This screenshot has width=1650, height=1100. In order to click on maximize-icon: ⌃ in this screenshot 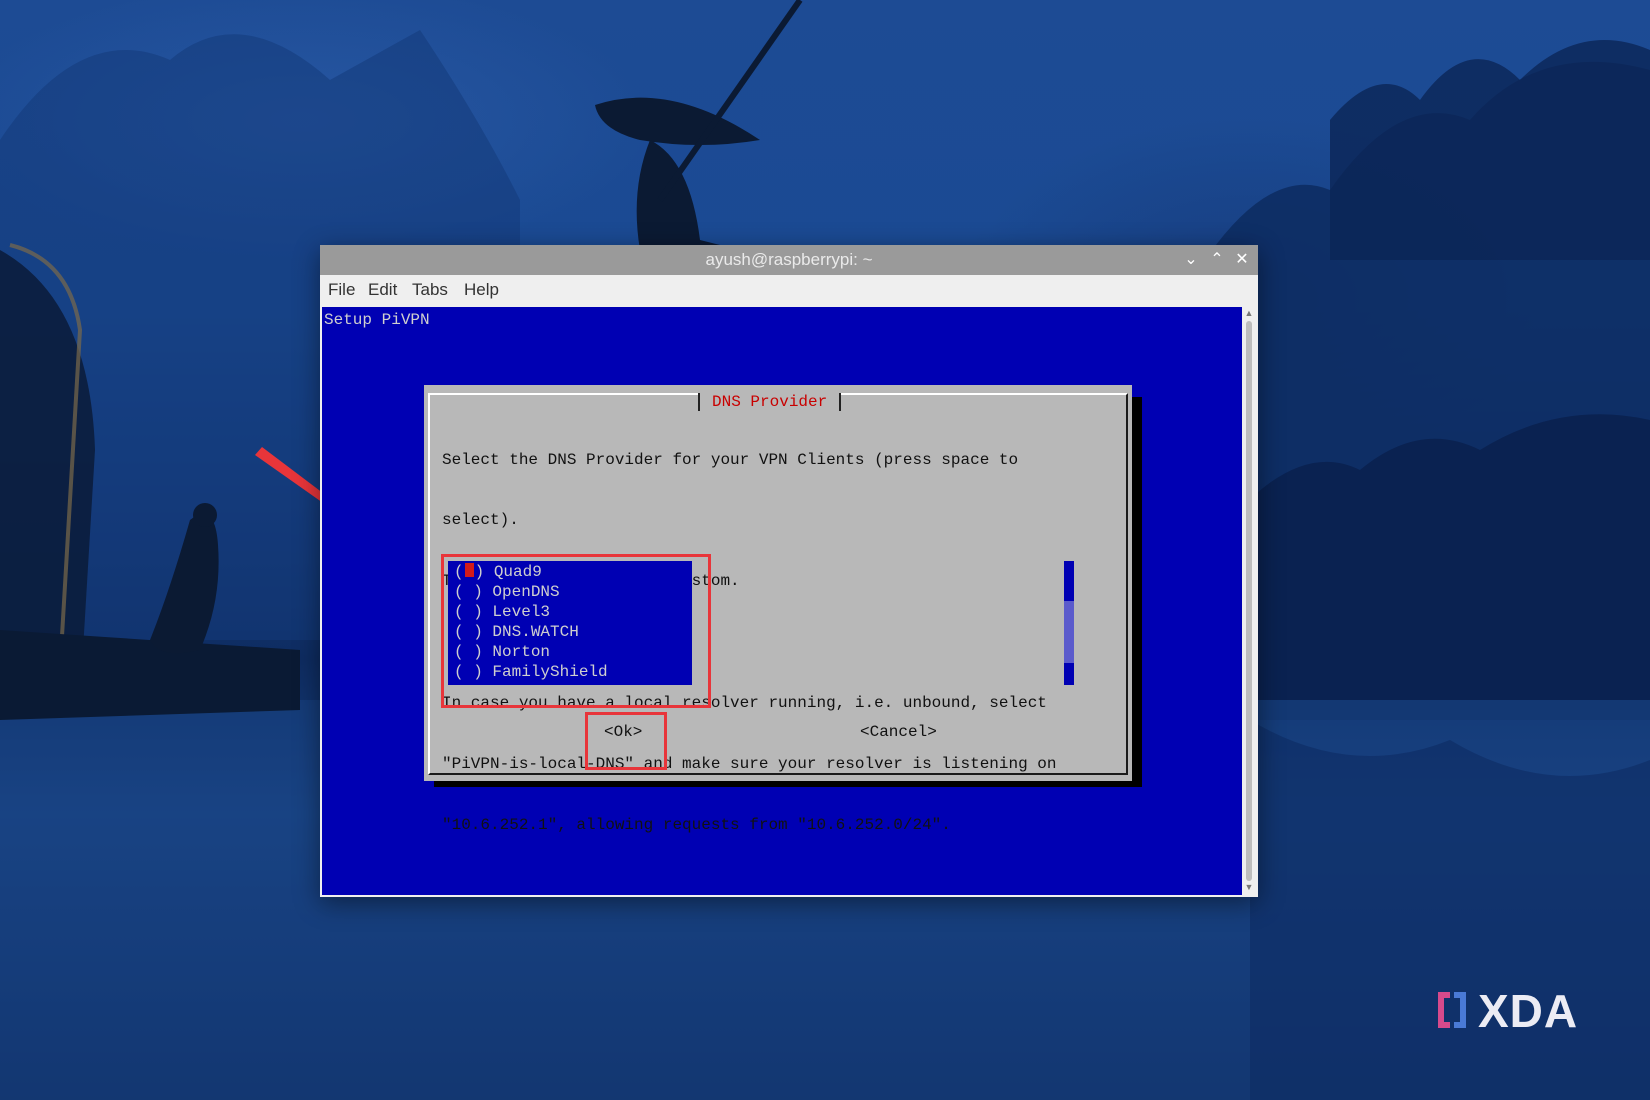, I will do `click(1217, 260)`.